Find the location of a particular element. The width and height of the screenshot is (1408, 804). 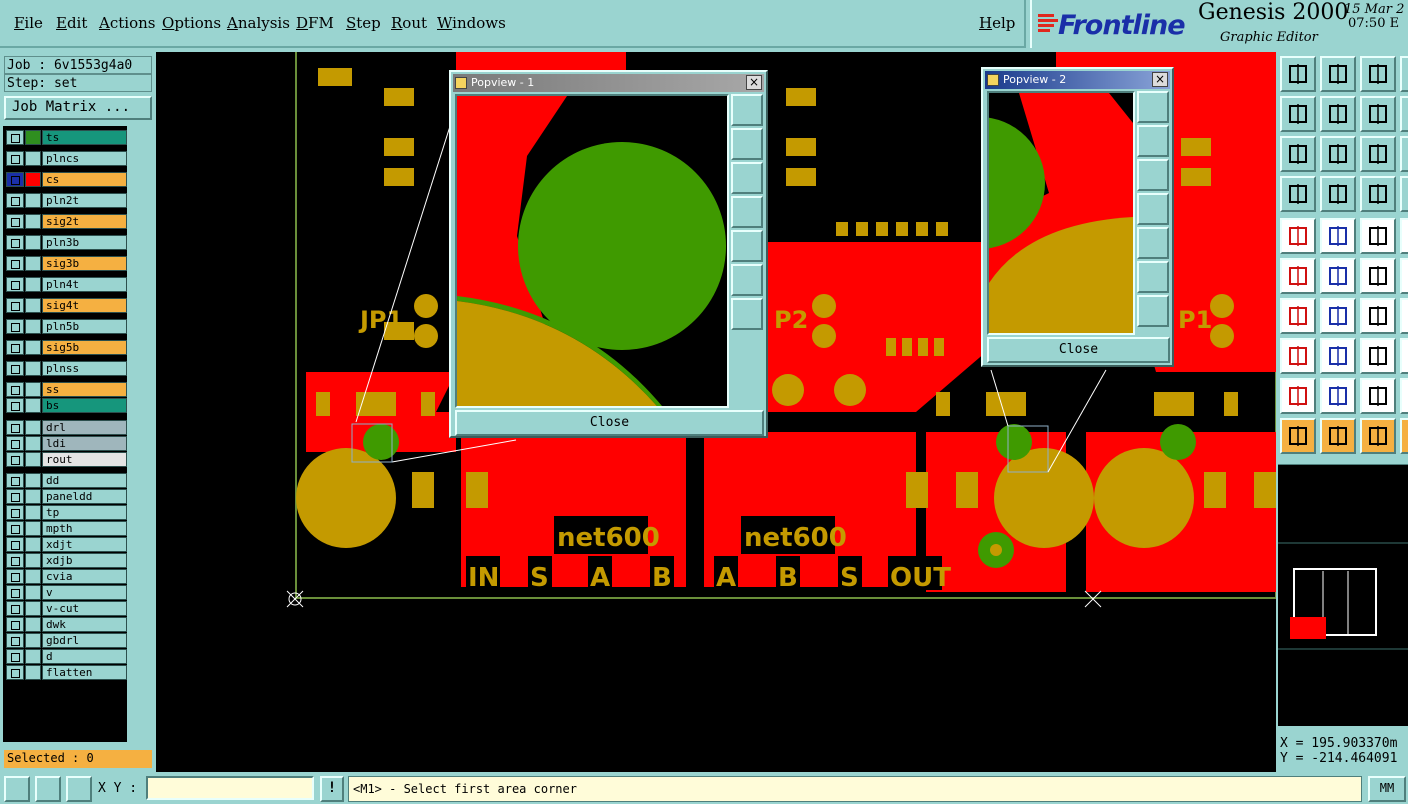

layer-row-ldi: ldi is located at coordinates (66, 443).